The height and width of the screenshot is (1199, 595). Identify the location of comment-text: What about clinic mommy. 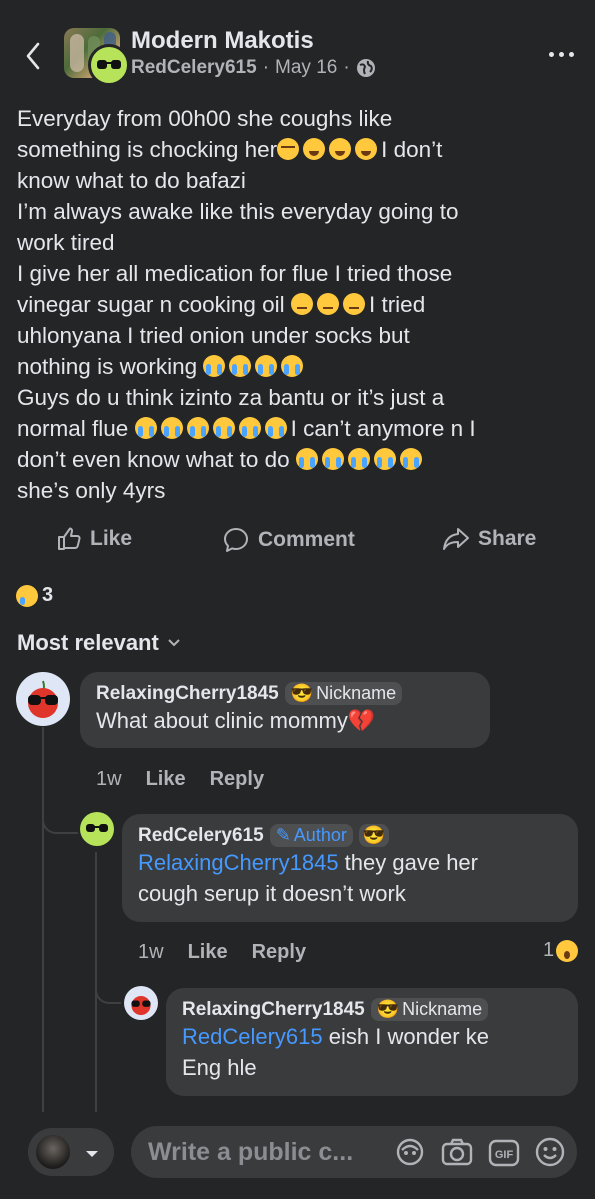
(222, 720).